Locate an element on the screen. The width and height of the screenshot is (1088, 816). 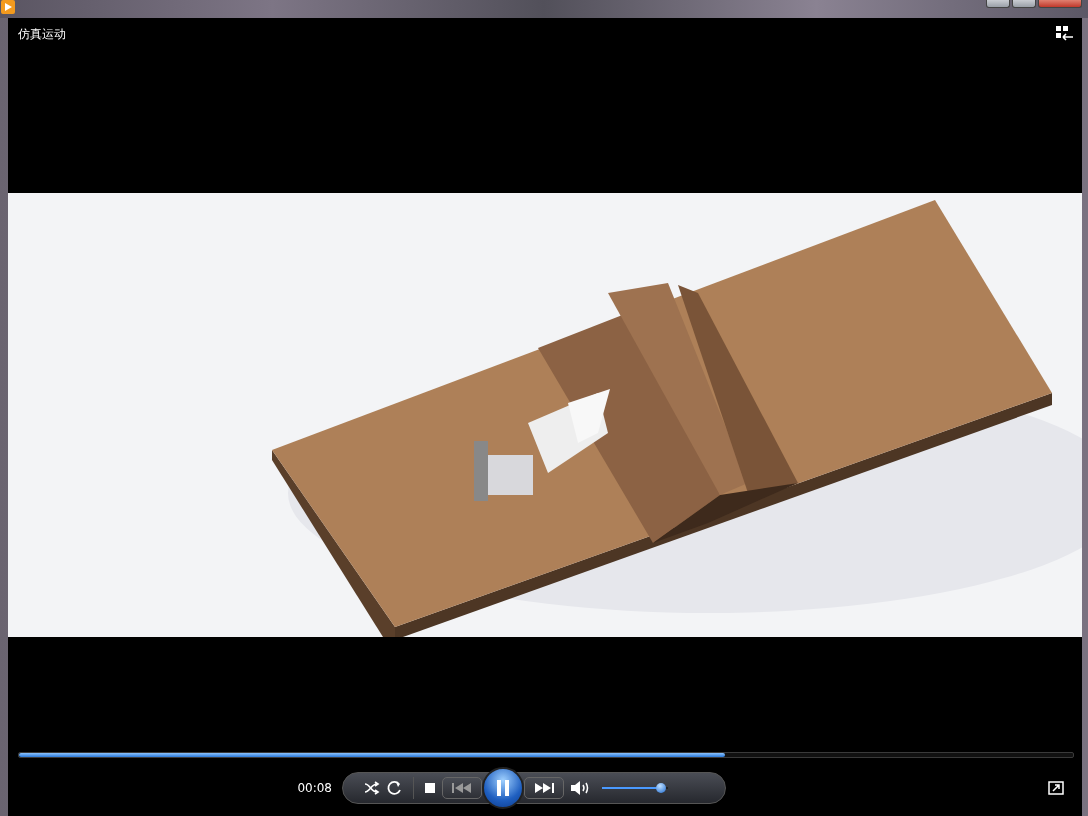
next-icon is located at coordinates (544, 788).